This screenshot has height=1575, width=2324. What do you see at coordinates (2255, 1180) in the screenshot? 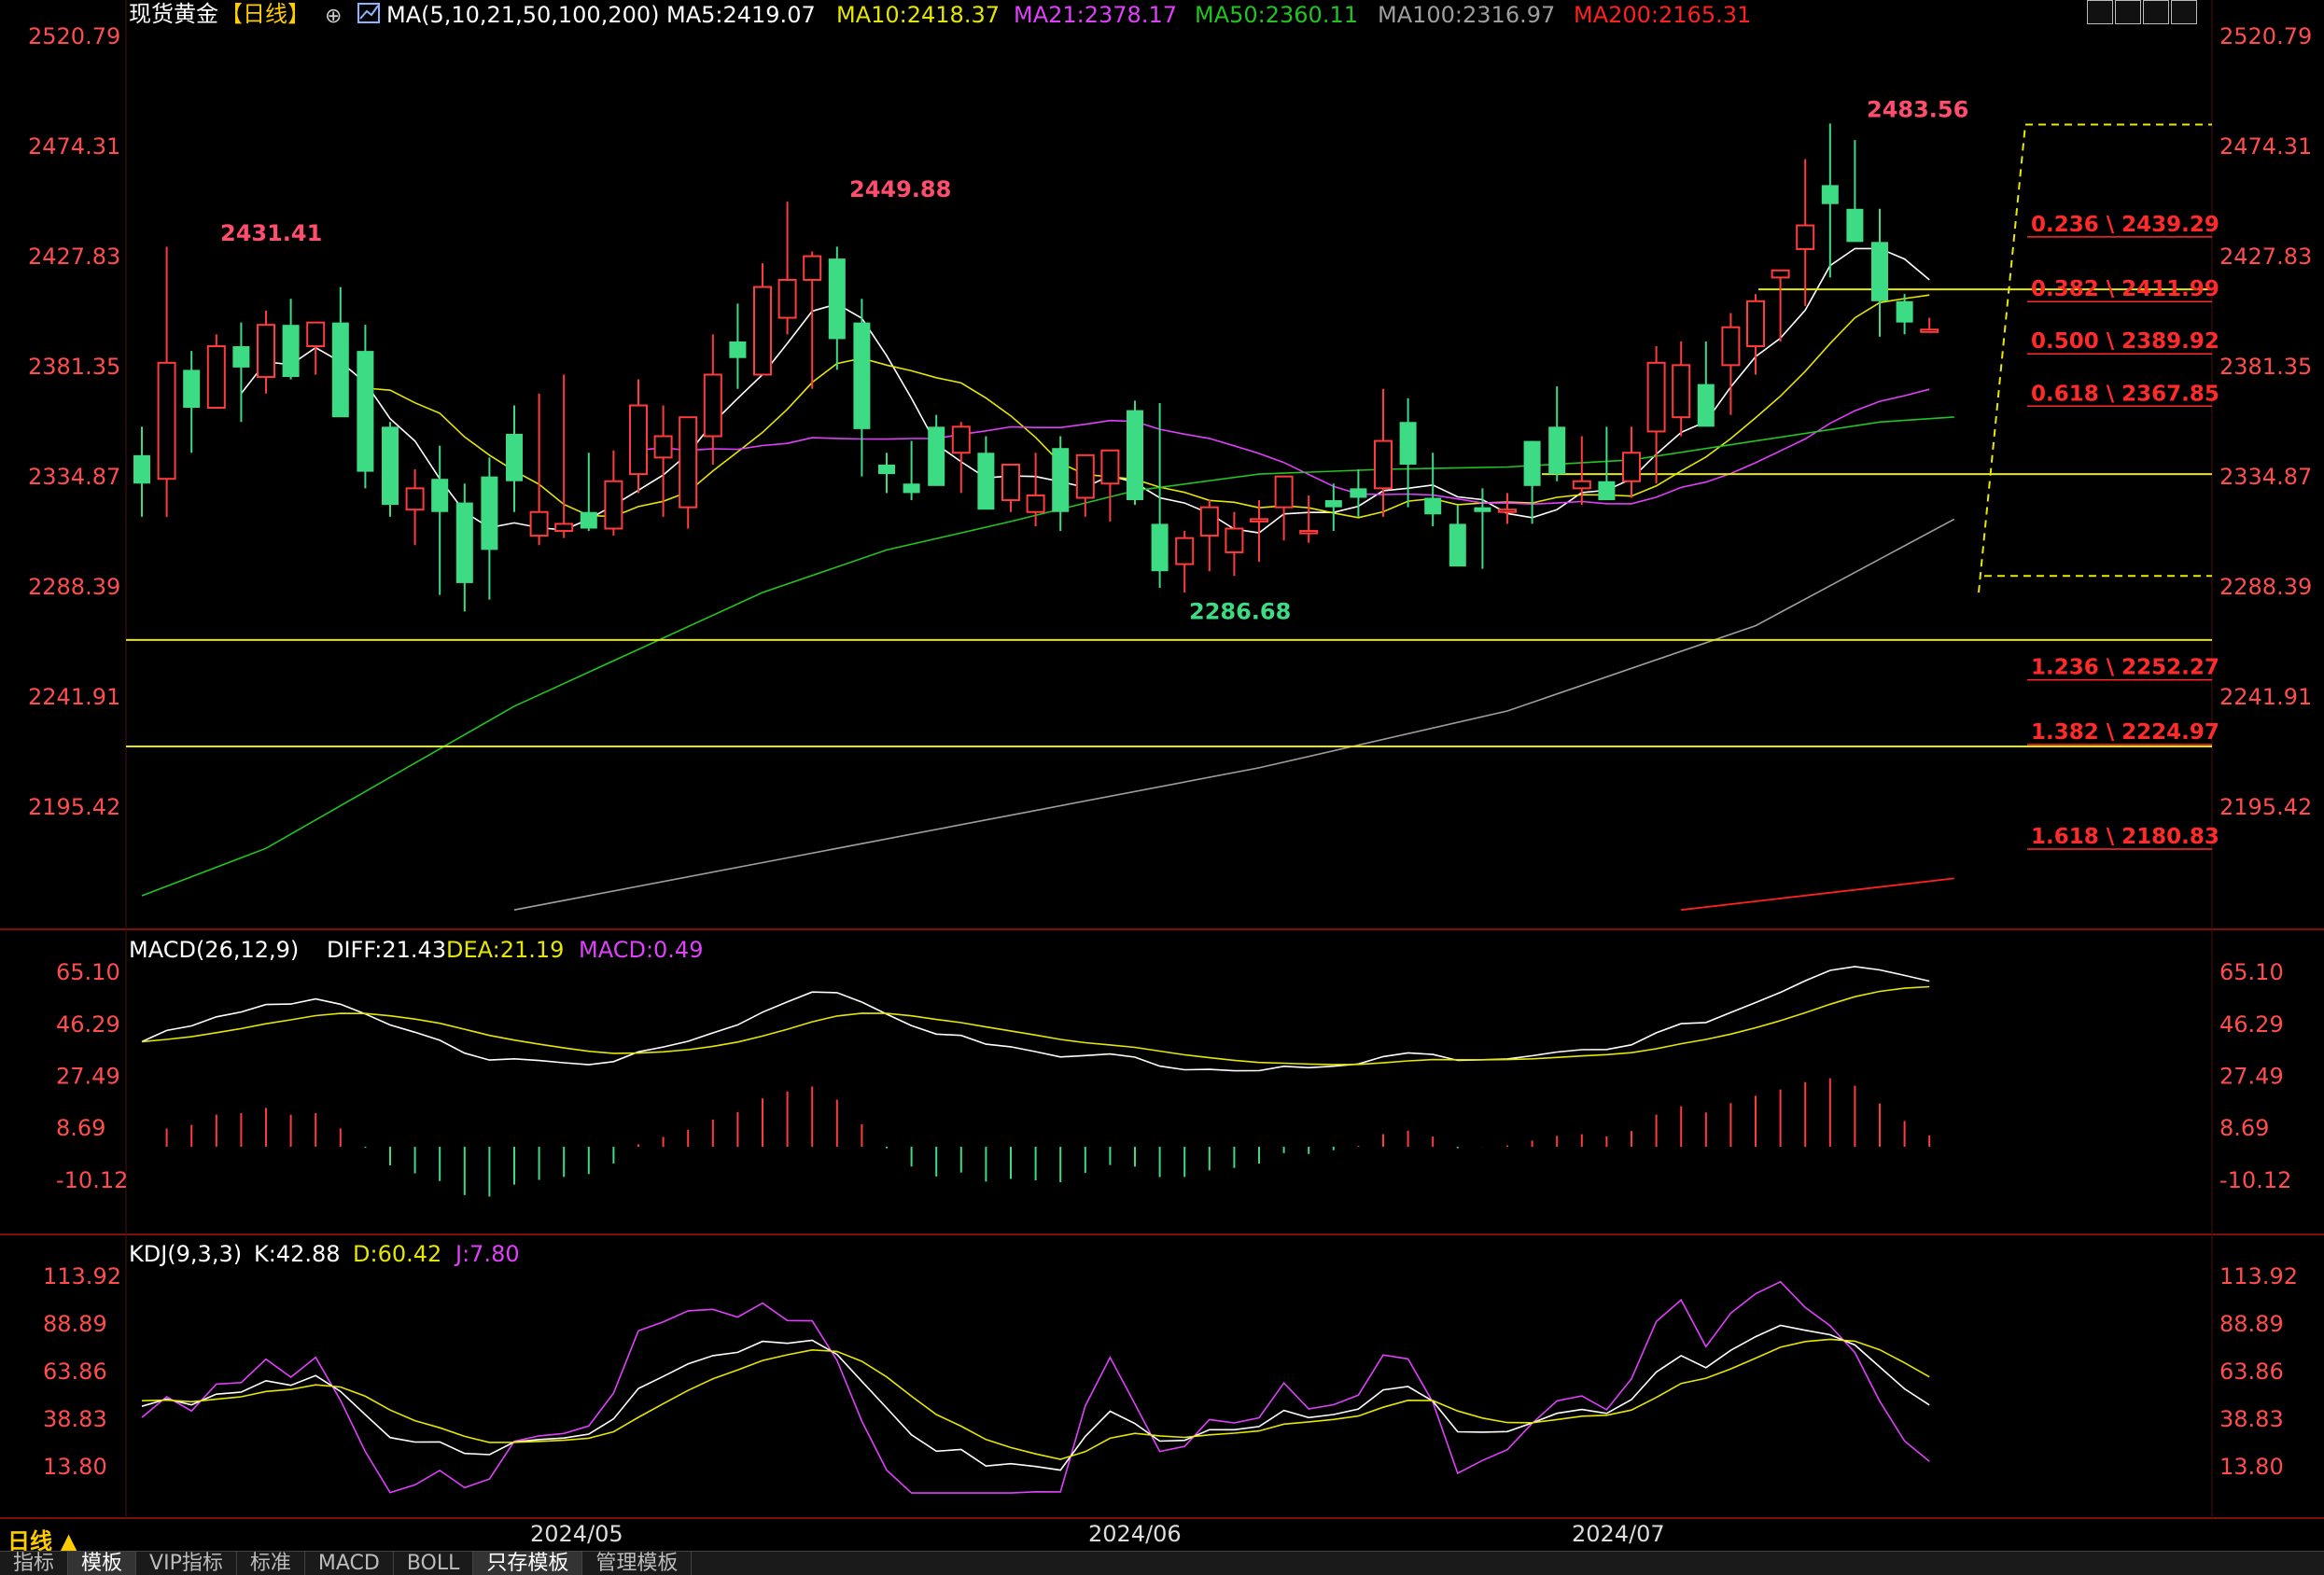
I see `macd-axis-label-right: -10.12` at bounding box center [2255, 1180].